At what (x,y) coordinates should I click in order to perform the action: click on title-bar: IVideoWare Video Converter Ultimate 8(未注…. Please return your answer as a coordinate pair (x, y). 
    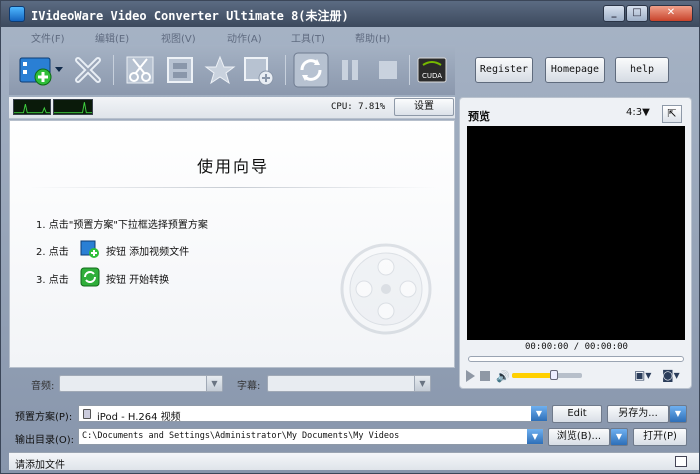
    Looking at the image, I should click on (350, 14).